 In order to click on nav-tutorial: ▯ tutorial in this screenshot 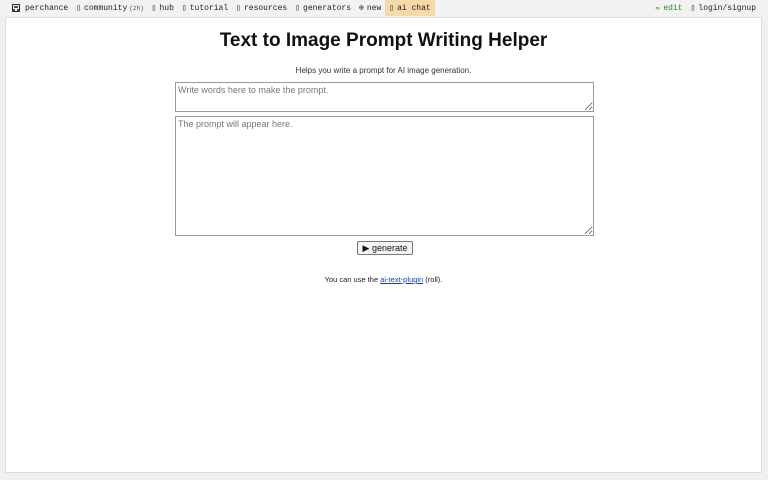, I will do `click(205, 8)`.